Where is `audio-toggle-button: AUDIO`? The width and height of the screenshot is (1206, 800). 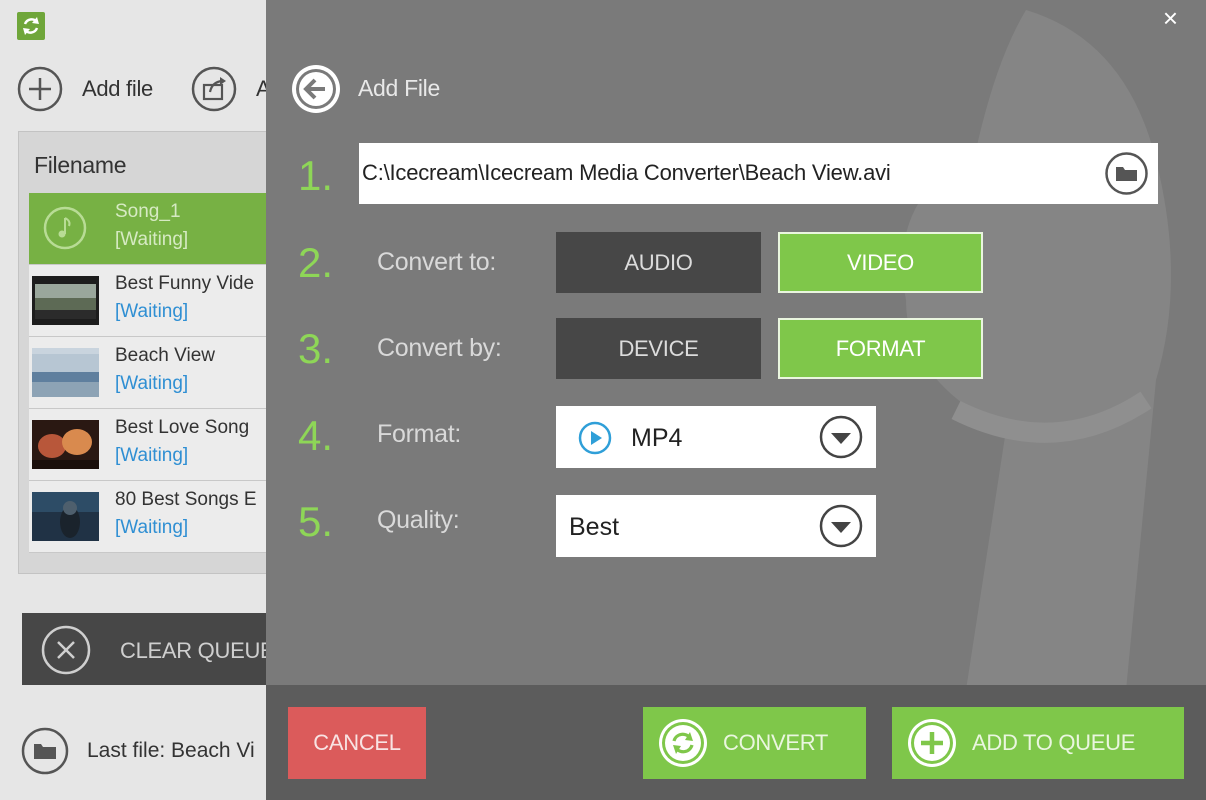 audio-toggle-button: AUDIO is located at coordinates (658, 262).